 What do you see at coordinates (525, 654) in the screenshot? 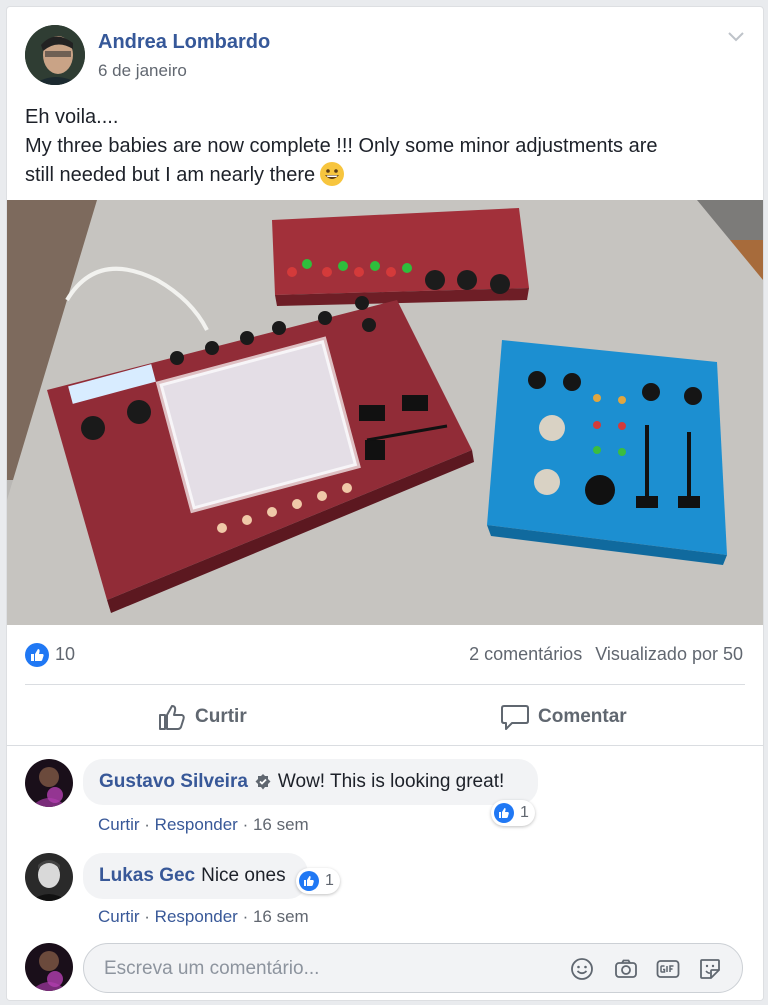
I see `comments-count-link: 2 comentários` at bounding box center [525, 654].